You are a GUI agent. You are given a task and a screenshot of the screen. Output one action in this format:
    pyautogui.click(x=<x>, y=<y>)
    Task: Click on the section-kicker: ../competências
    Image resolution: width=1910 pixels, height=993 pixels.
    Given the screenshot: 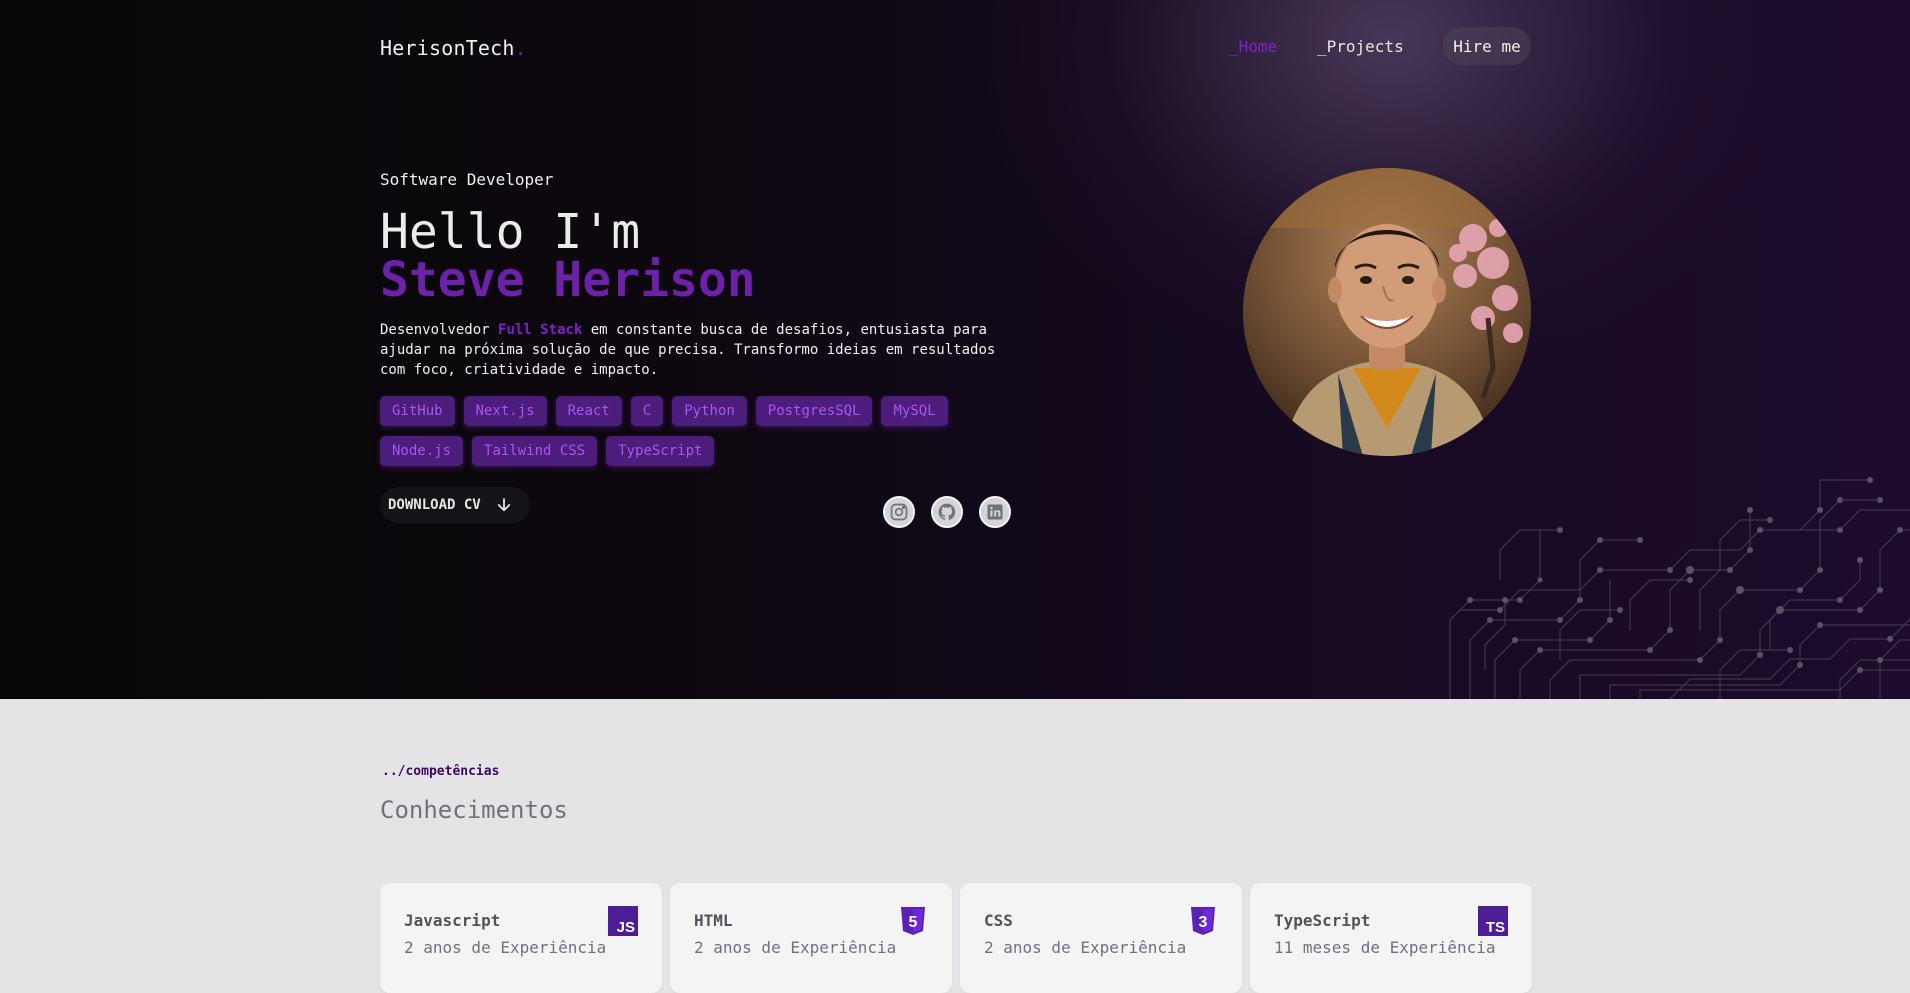 What is the action you would take?
    pyautogui.click(x=441, y=771)
    